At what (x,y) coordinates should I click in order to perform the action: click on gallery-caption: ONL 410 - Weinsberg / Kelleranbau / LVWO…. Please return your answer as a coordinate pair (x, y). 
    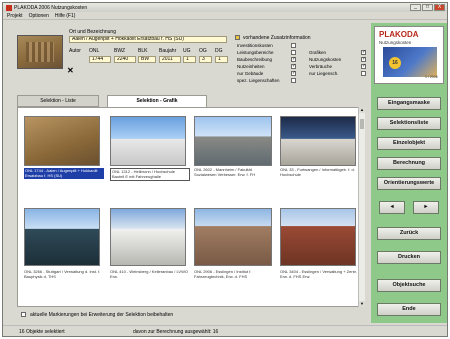
    Looking at the image, I should click on (150, 274).